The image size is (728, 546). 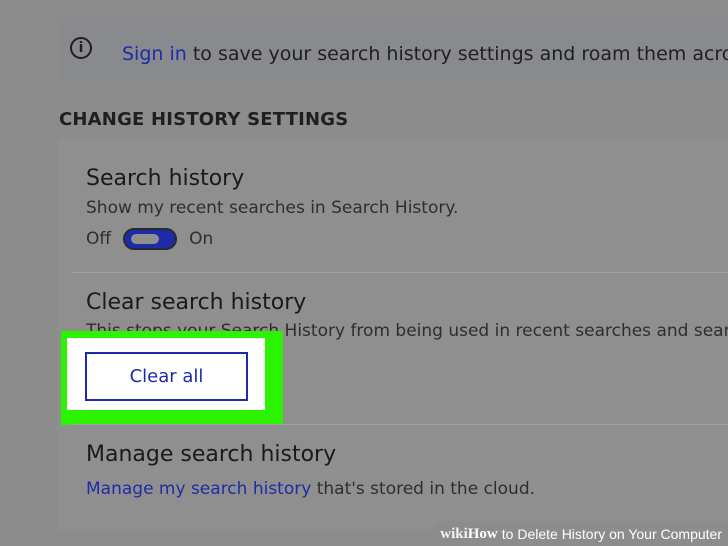 What do you see at coordinates (201, 239) in the screenshot?
I see `toggle-on-label: On` at bounding box center [201, 239].